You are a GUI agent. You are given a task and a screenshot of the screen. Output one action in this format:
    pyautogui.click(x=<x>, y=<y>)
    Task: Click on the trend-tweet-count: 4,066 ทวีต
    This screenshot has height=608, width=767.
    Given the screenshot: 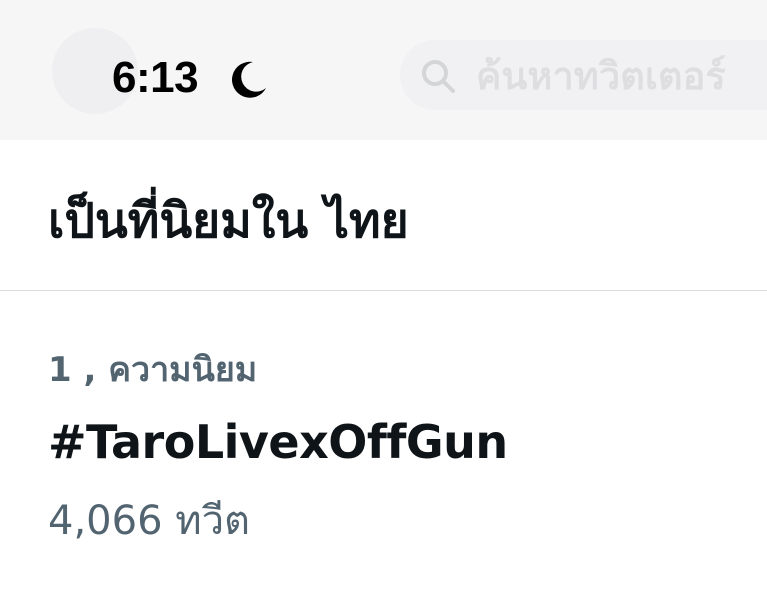 What is the action you would take?
    pyautogui.click(x=149, y=521)
    